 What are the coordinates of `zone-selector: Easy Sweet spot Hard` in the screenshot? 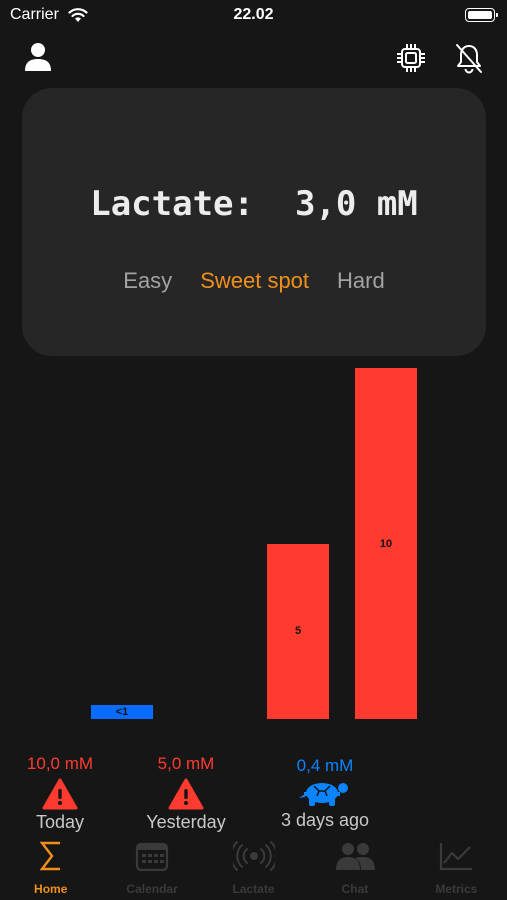 It's located at (254, 281).